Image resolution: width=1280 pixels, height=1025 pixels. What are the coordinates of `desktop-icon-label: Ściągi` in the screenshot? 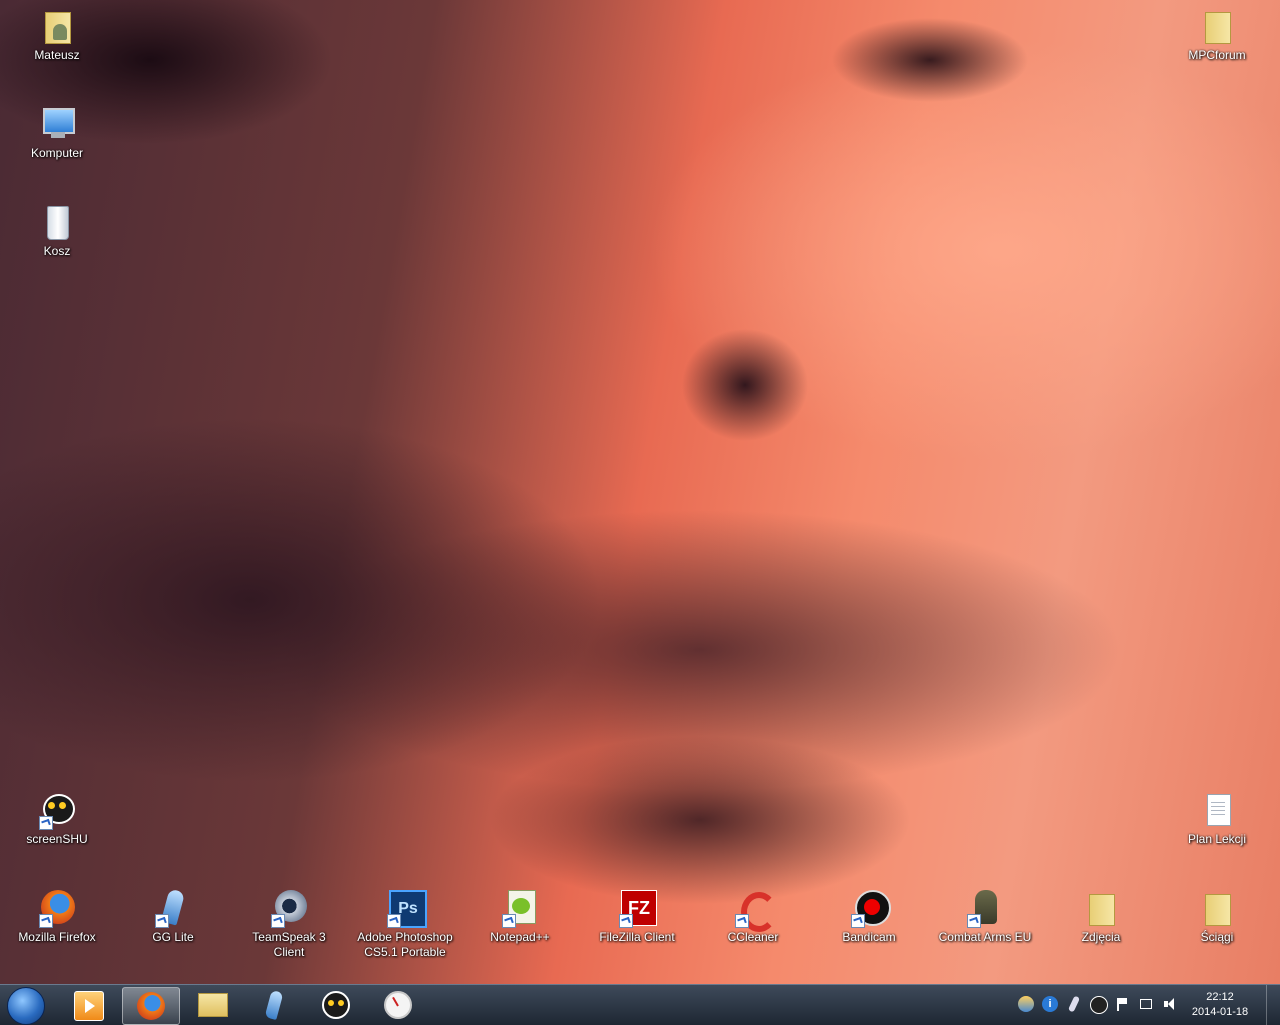 It's located at (1217, 937).